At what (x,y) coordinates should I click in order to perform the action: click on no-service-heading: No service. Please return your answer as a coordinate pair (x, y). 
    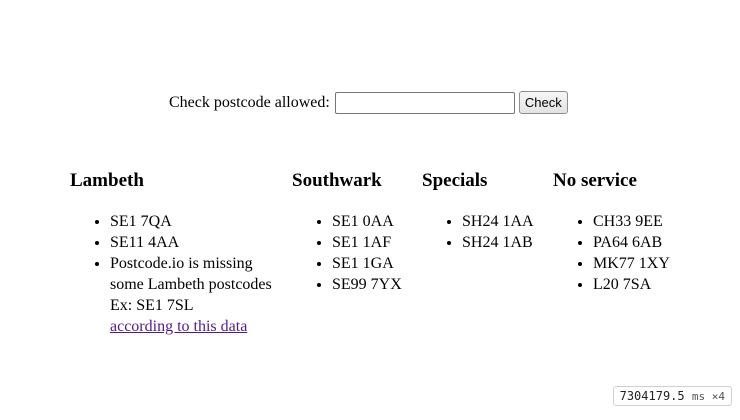
    Looking at the image, I should click on (595, 180).